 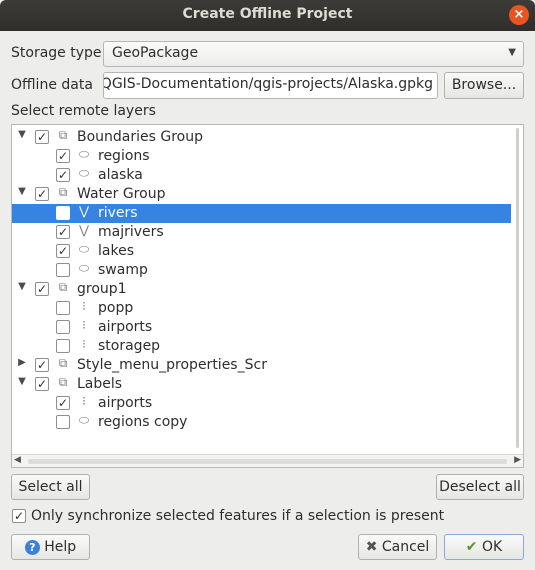 I want to click on close-icon: ×, so click(x=519, y=15).